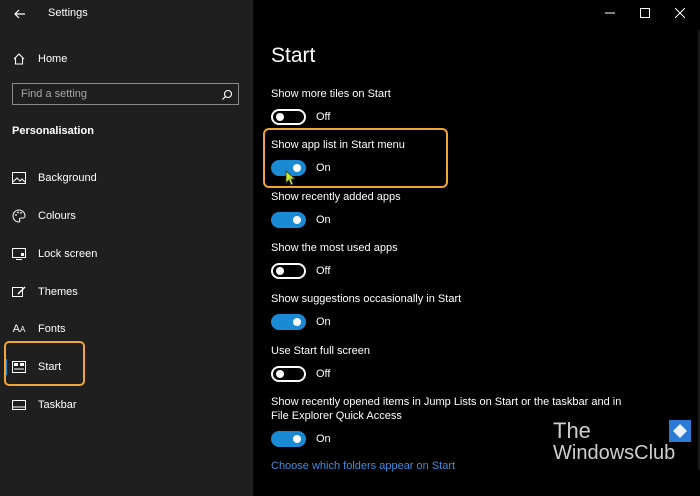 Image resolution: width=700 pixels, height=496 pixels. I want to click on setting-title: Show the most used apps, so click(334, 248).